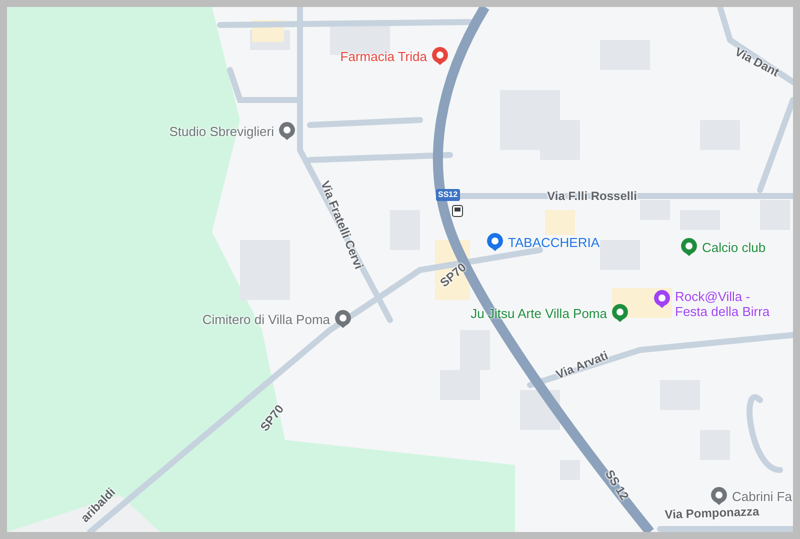 This screenshot has width=800, height=539. What do you see at coordinates (266, 319) in the screenshot?
I see `place-label: Cimitero di Villa Poma` at bounding box center [266, 319].